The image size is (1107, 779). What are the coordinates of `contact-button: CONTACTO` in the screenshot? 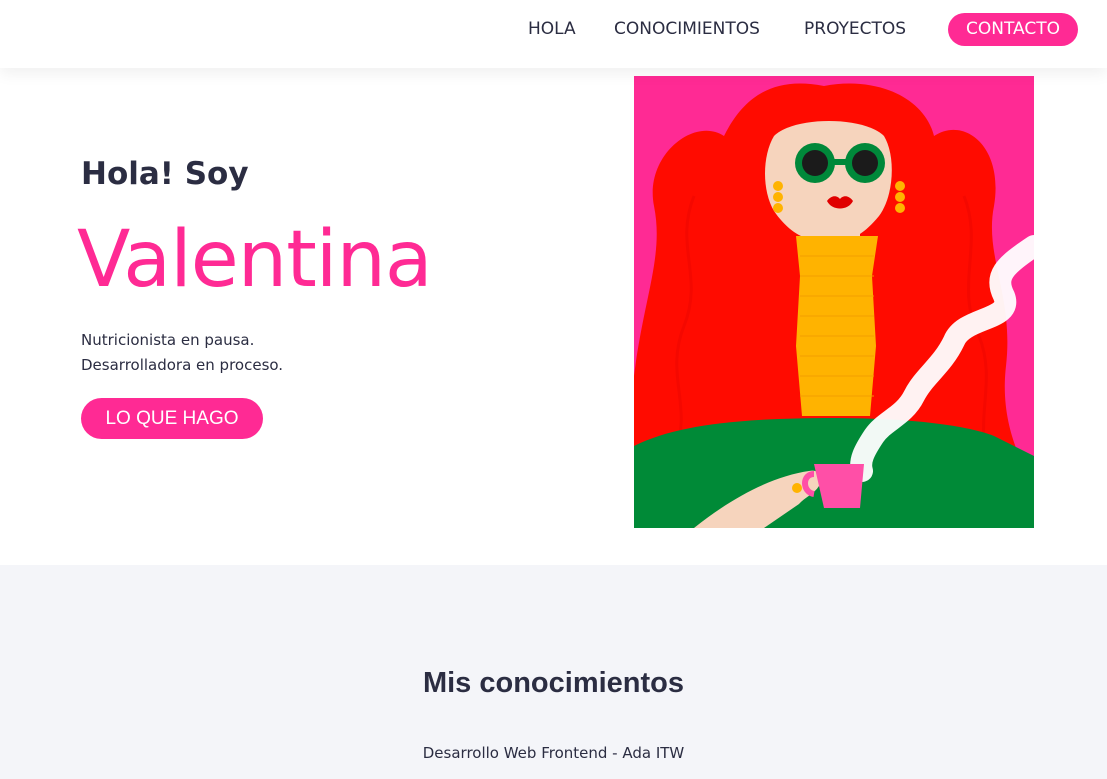 It's located at (1013, 29).